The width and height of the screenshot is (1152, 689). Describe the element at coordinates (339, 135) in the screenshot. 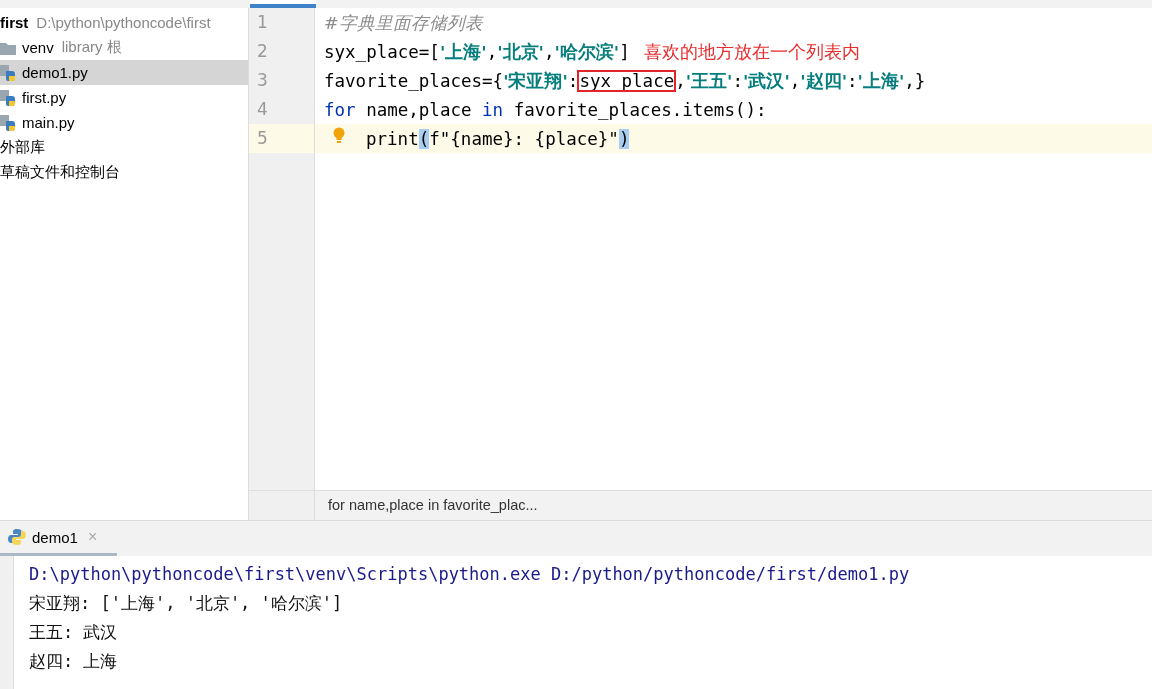

I see `lightbulb-icon` at that location.